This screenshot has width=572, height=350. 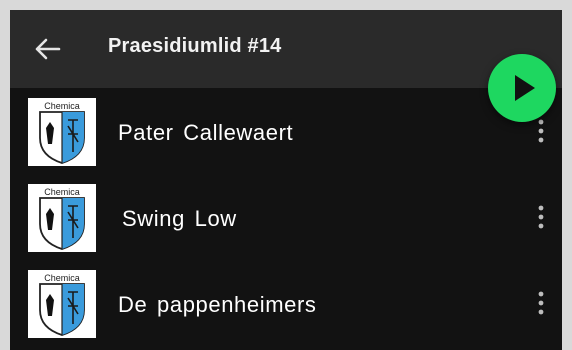 I want to click on play-icon, so click(x=525, y=88).